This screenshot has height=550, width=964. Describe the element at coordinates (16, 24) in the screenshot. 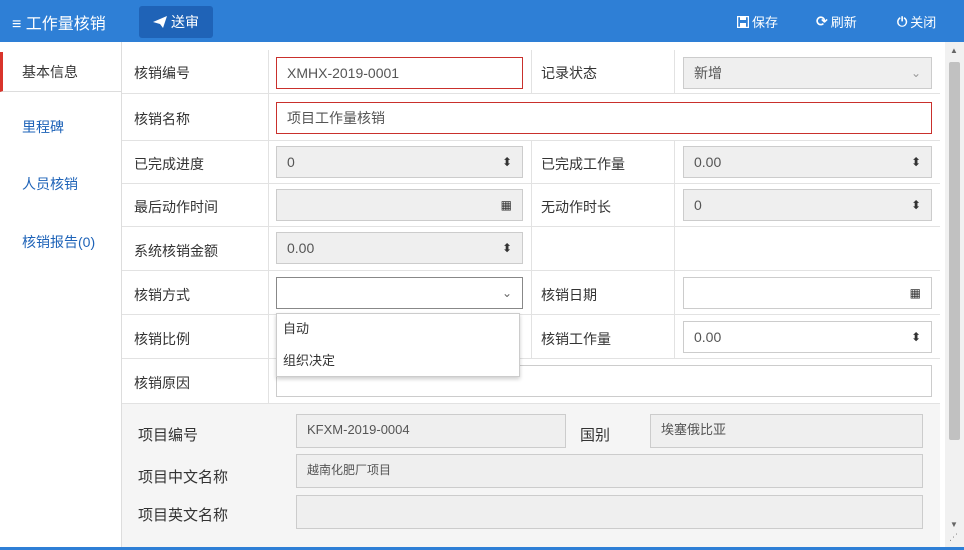

I see `menu-icon: ≡` at that location.